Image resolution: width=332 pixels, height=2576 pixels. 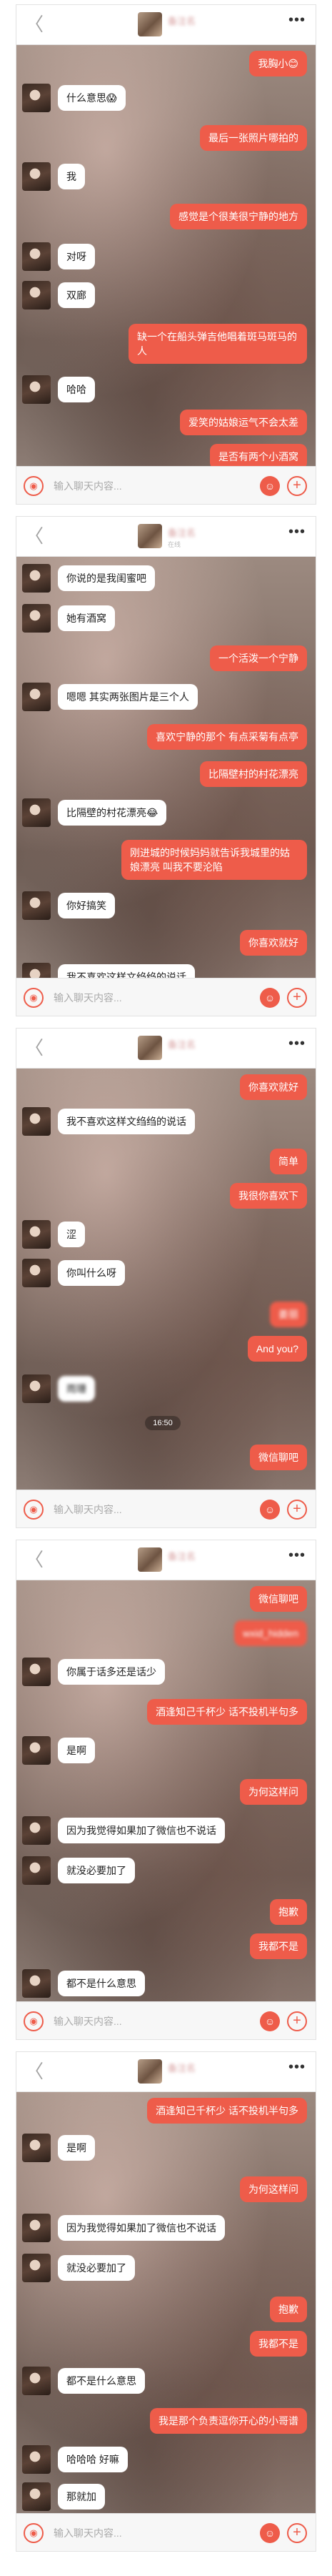 I want to click on message-bubble: 嗯嗯 其实两张图片是三个人, so click(x=128, y=697).